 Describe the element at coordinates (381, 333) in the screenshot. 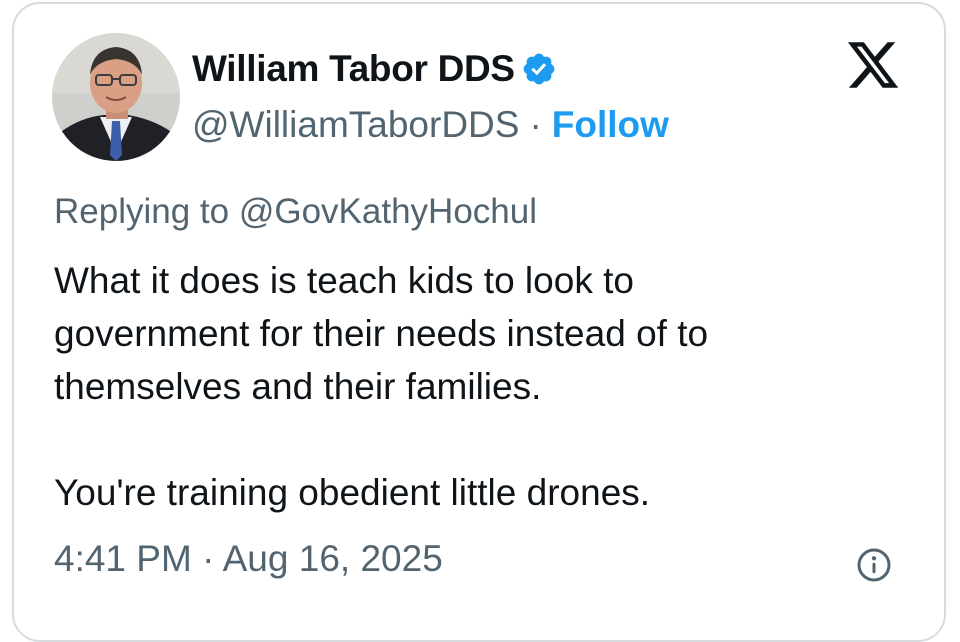

I see `tweet-text-line: government for their needs instead of to` at that location.